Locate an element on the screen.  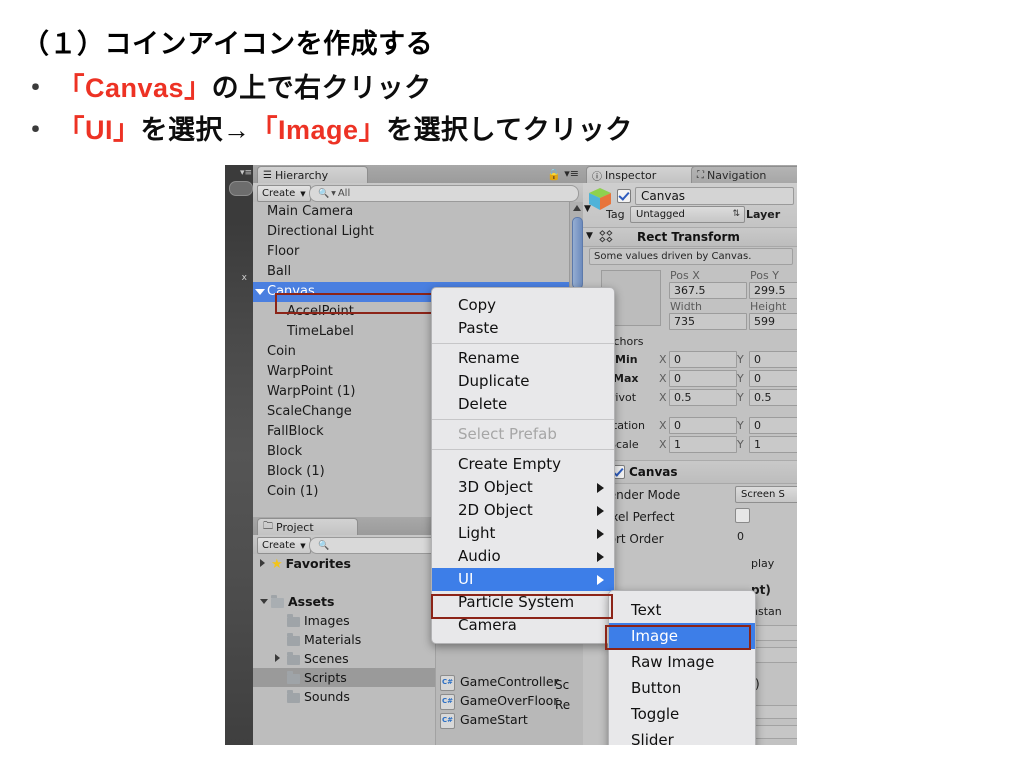
menu-item-ui: UI is located at coordinates (523, 579).